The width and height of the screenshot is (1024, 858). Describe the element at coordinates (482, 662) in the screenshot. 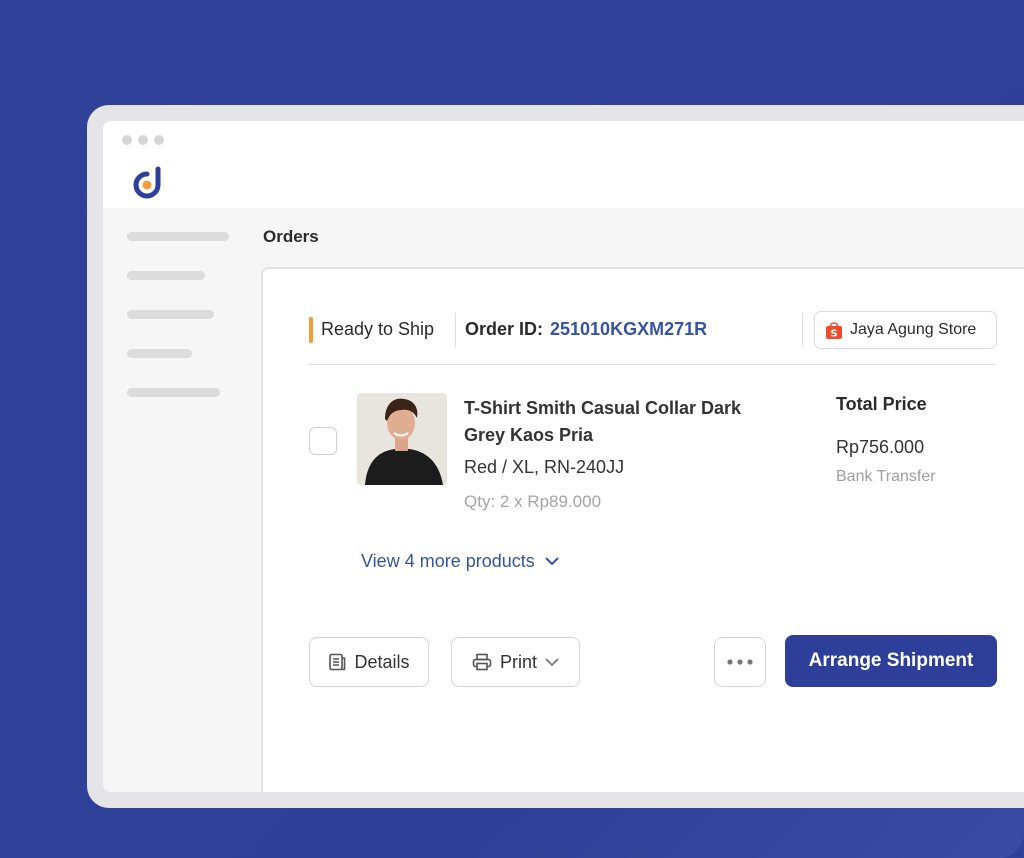

I see `printer-icon` at that location.